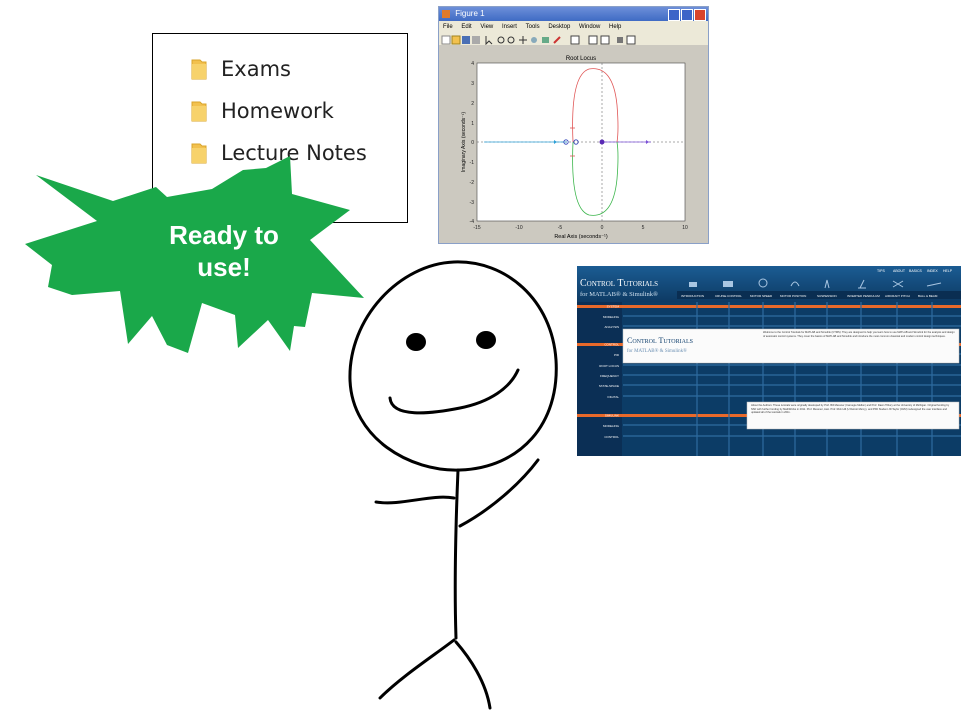 The width and height of the screenshot is (961, 711). What do you see at coordinates (472, 64) in the screenshot?
I see `y-tick-label: 4` at bounding box center [472, 64].